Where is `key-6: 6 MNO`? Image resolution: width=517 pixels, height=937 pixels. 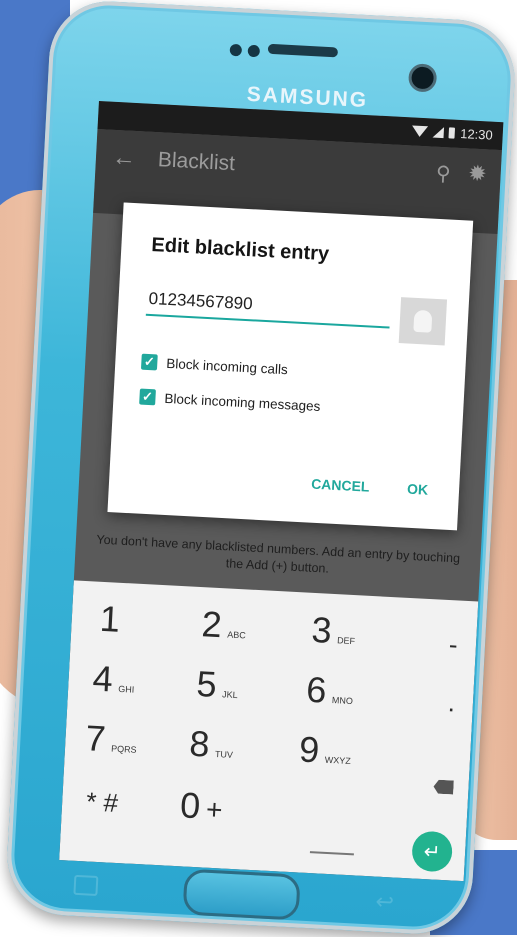
key-6: 6 MNO is located at coordinates (329, 691).